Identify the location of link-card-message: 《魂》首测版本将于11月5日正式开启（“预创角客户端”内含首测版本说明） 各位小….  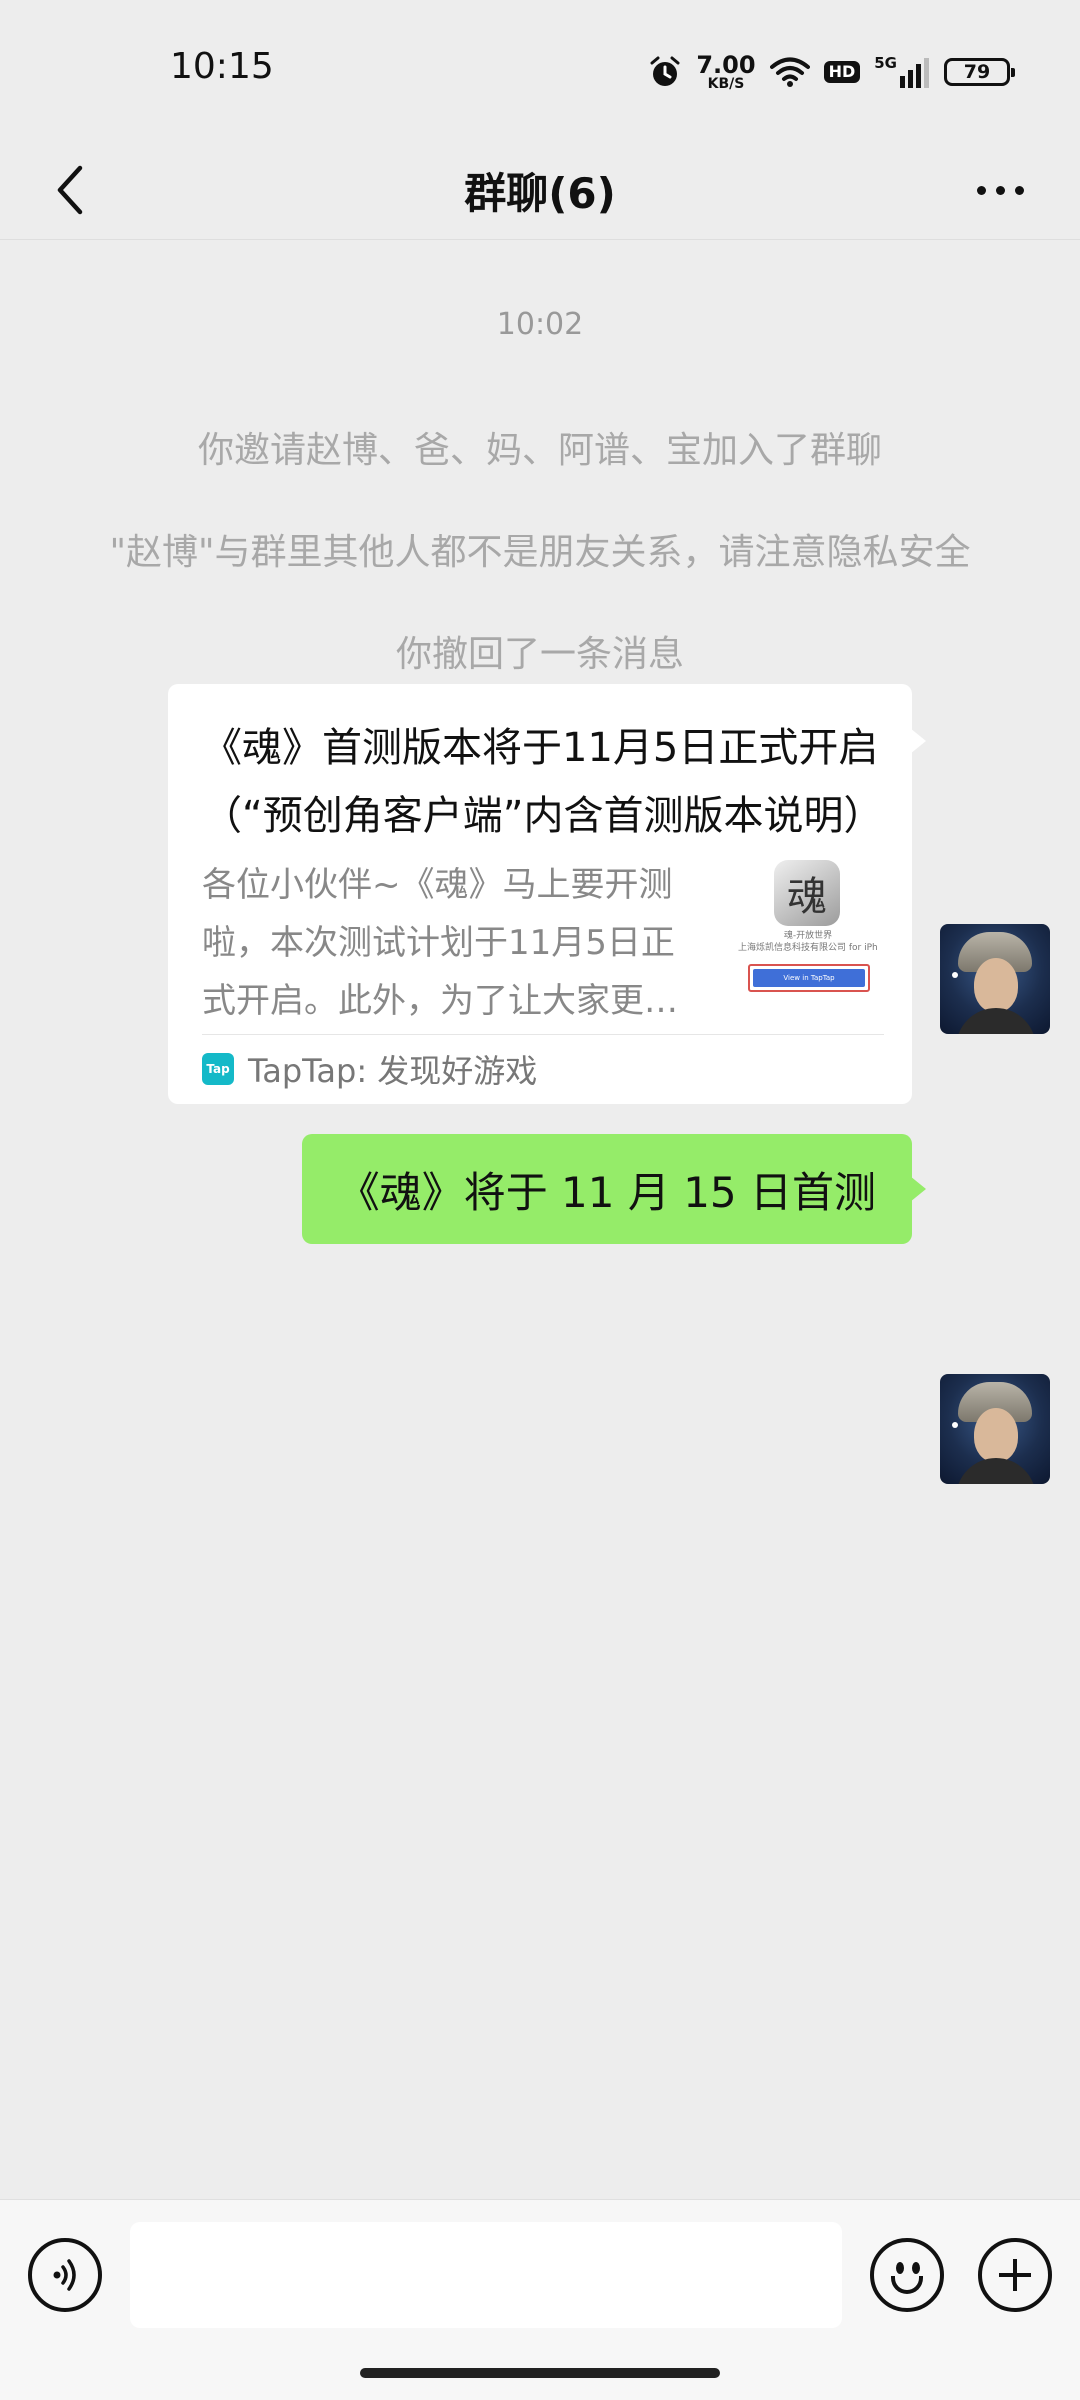
(547, 894).